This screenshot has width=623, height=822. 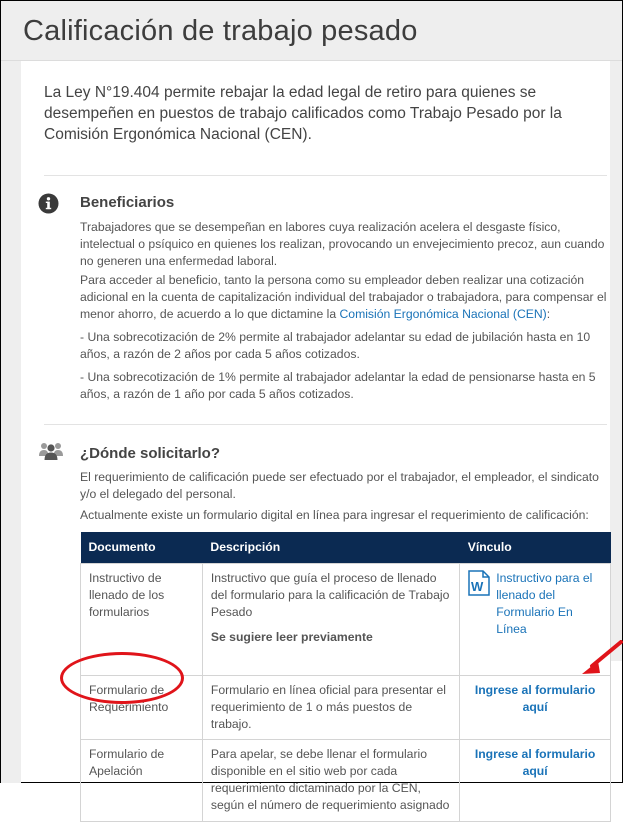 What do you see at coordinates (331, 548) in the screenshot?
I see `column-header: Descripción` at bounding box center [331, 548].